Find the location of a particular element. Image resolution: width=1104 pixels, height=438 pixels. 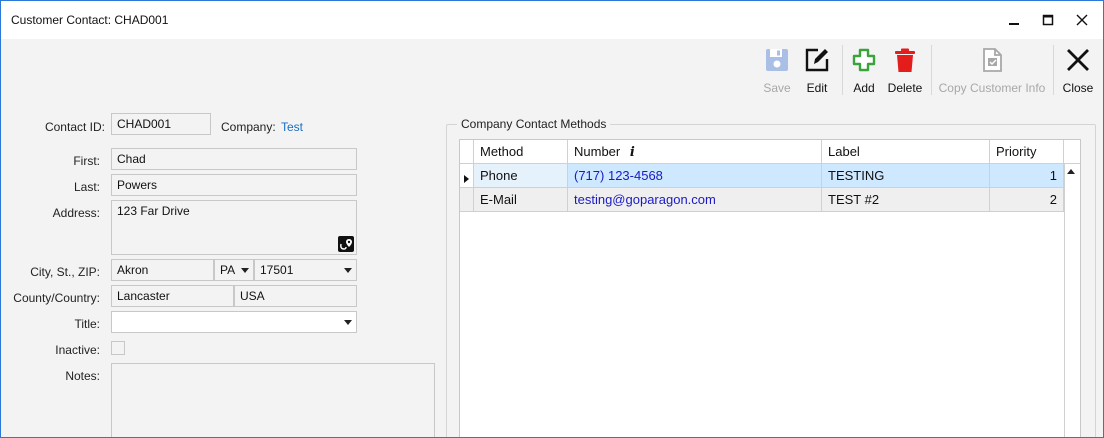

maximize-button is located at coordinates (1048, 20).